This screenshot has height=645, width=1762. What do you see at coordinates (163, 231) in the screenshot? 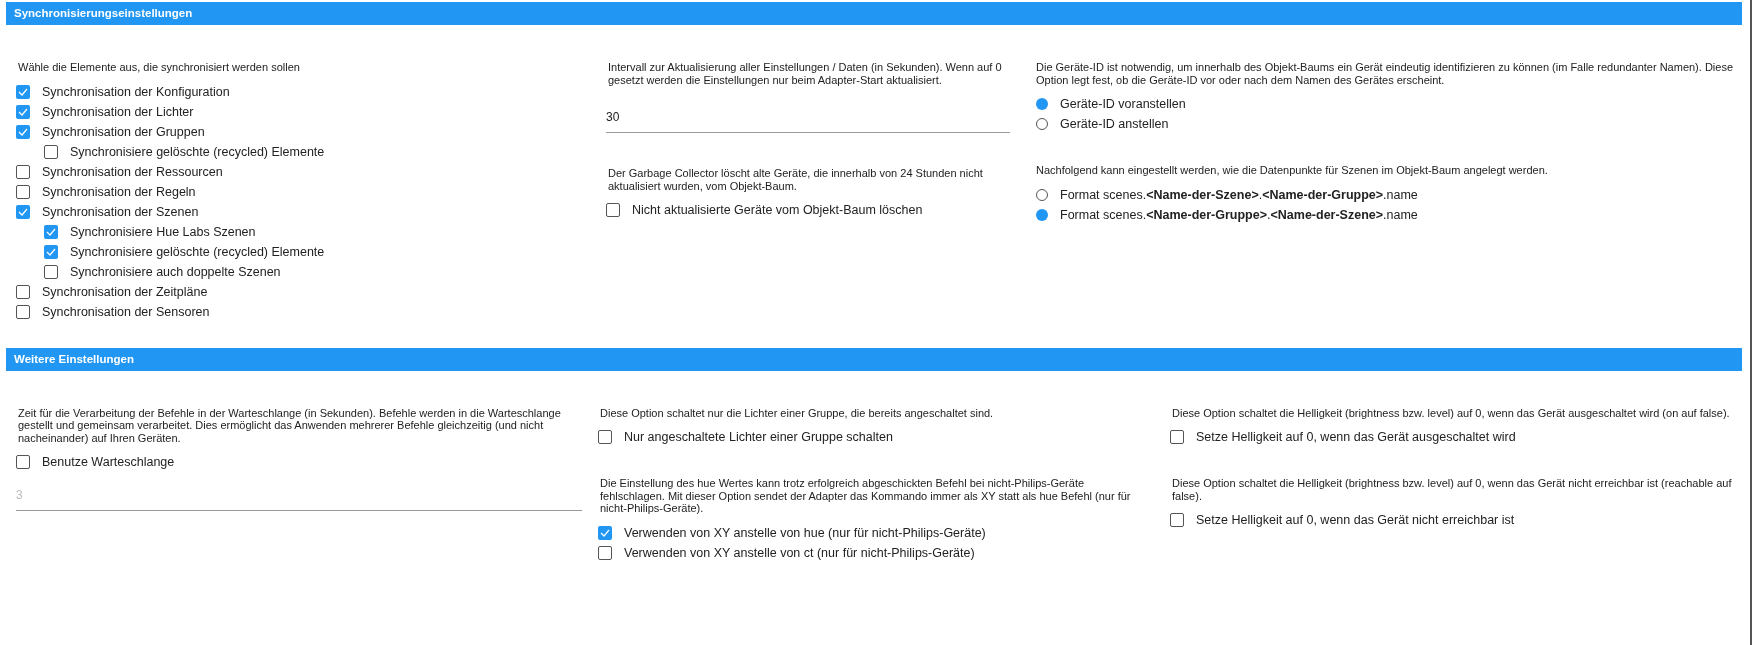
I see `checkbox-label: Synchronisiere Hue Labs Szenen` at bounding box center [163, 231].